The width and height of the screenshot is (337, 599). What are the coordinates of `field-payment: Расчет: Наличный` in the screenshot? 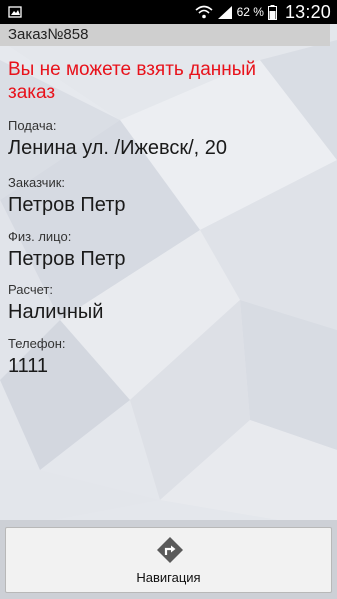 It's located at (168, 303).